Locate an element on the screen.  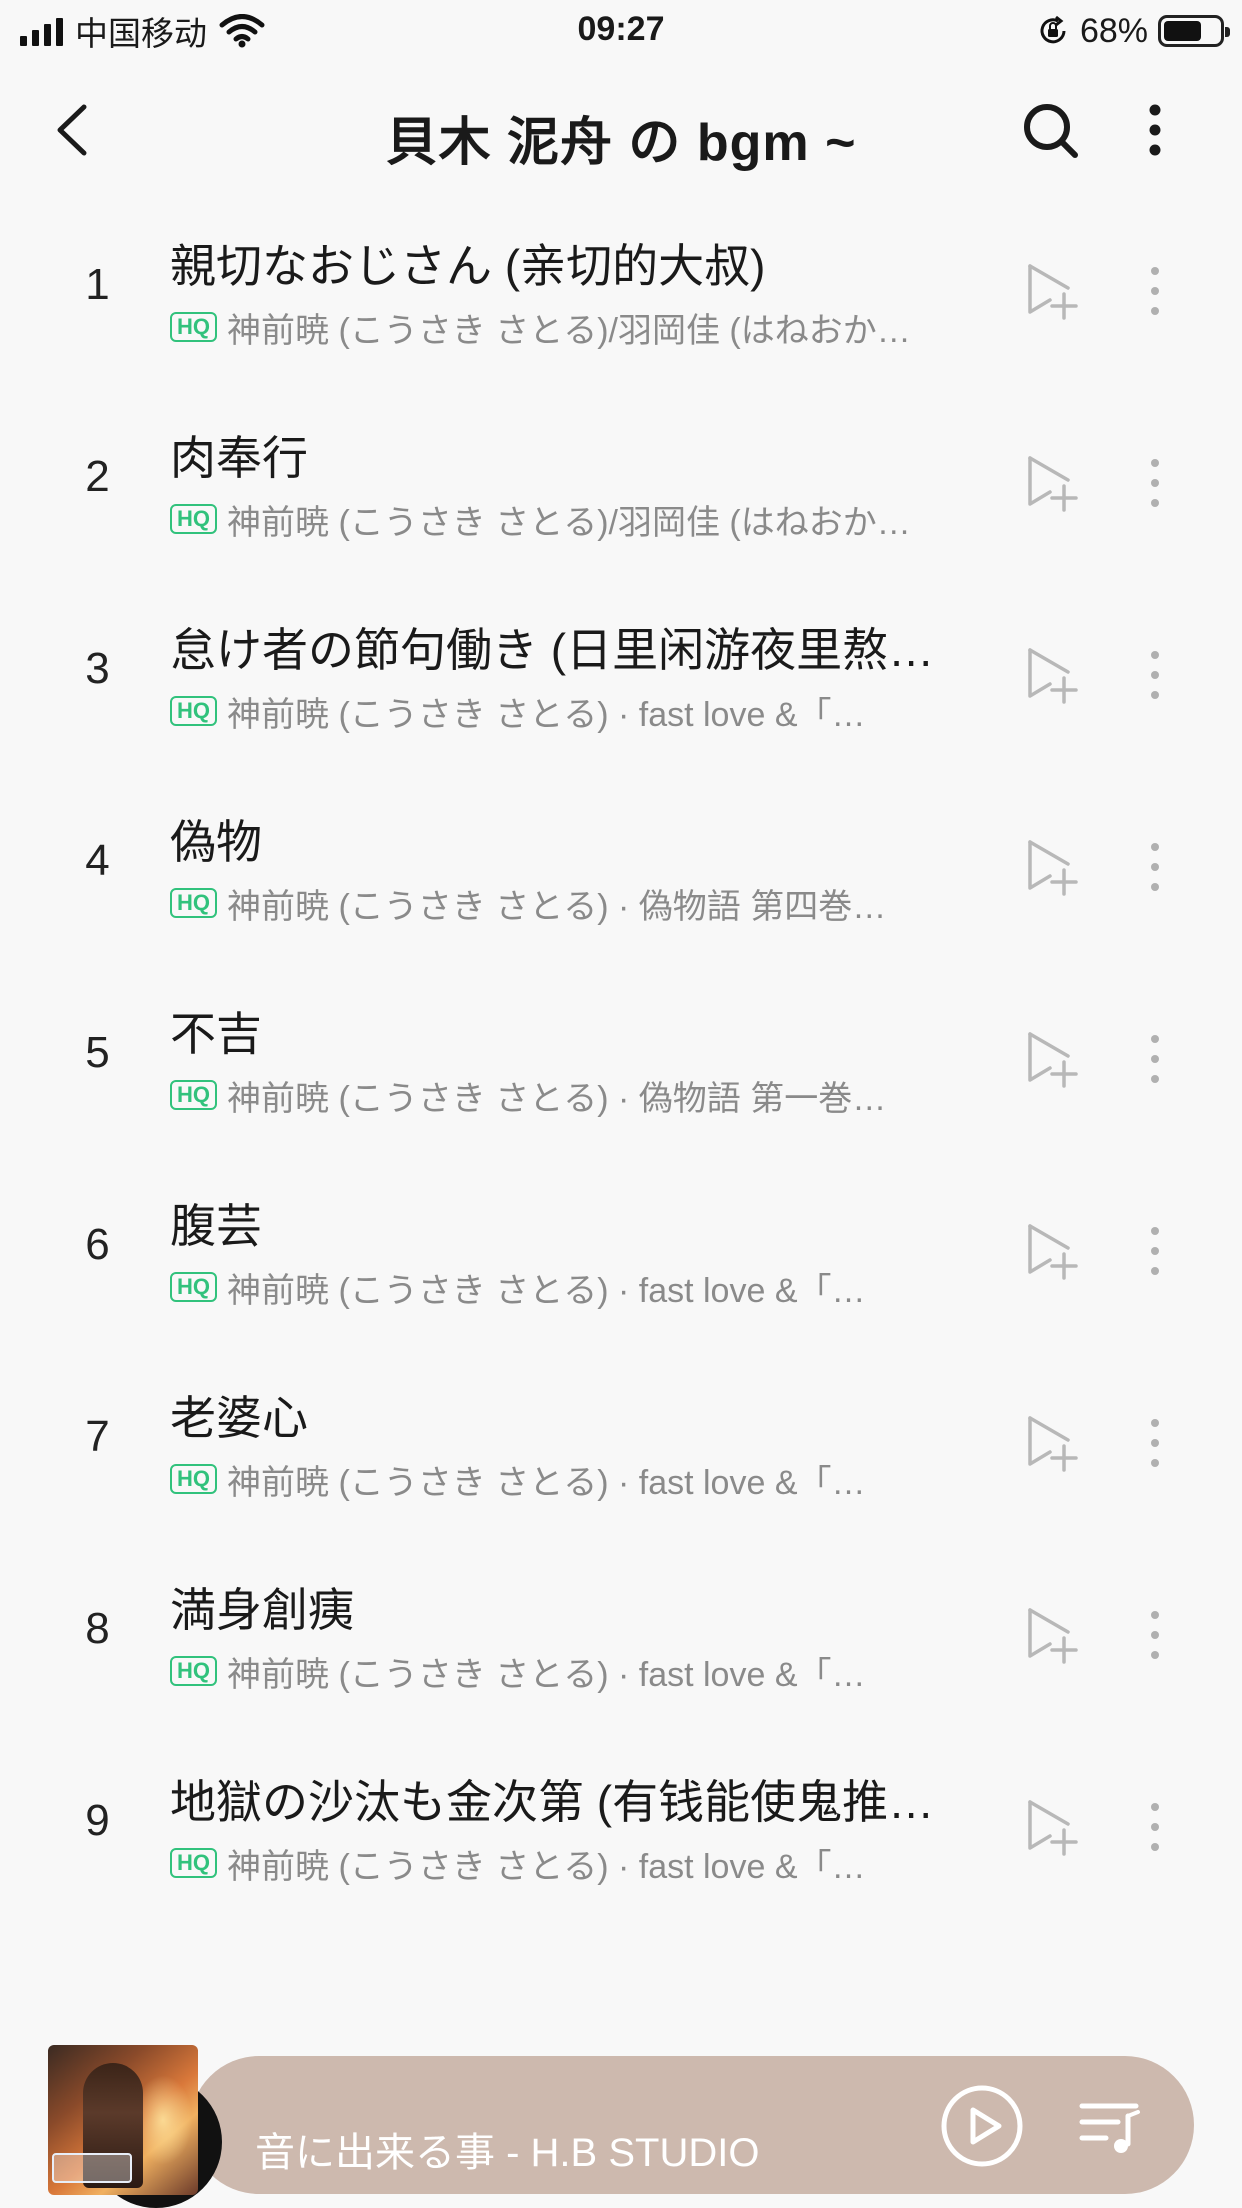
song-title: 肉奉行 is located at coordinates (239, 458).